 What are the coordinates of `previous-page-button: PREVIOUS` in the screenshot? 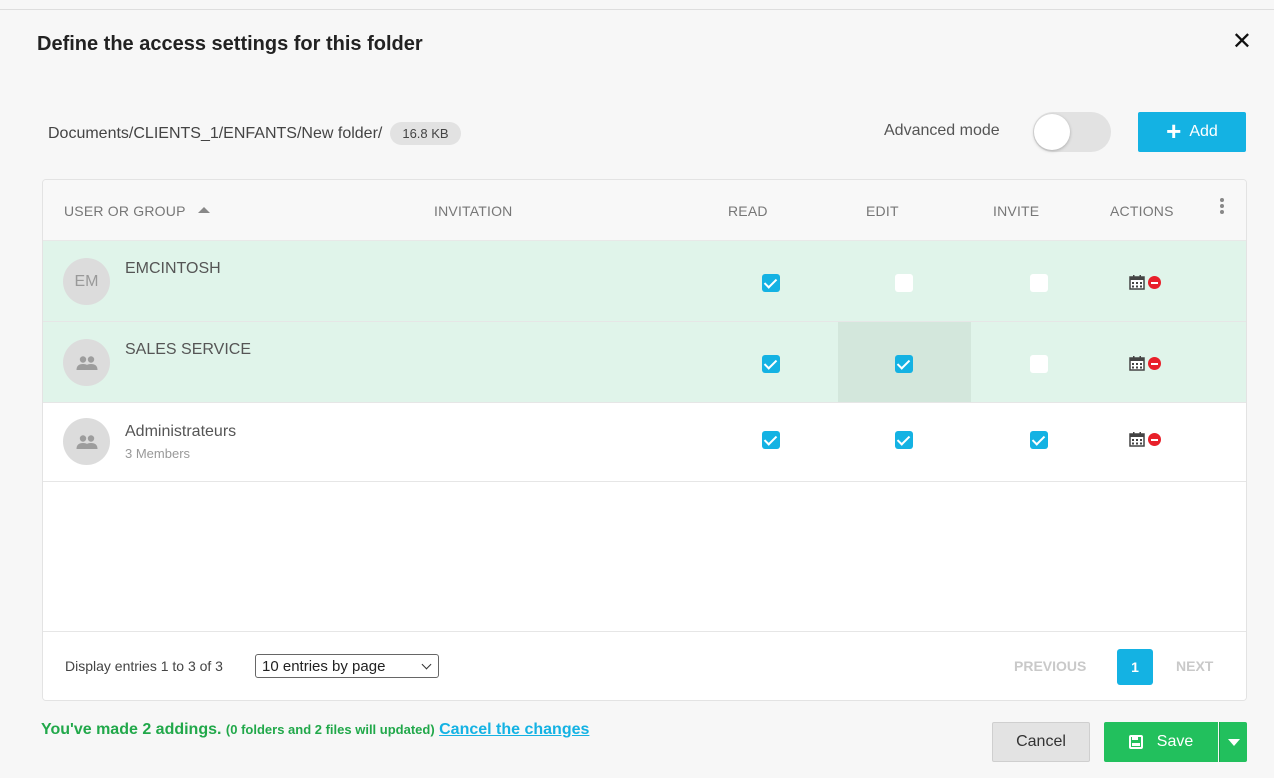 It's located at (1050, 666).